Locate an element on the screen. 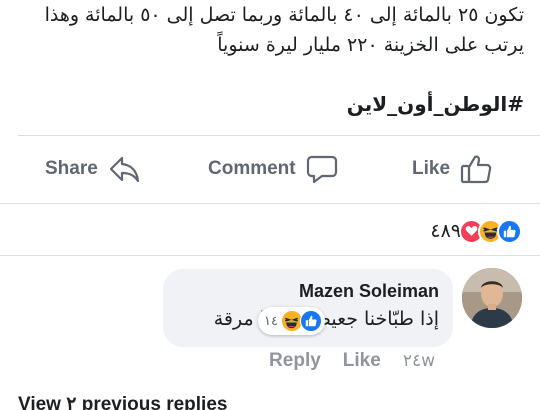 The image size is (540, 410). share-icon is located at coordinates (124, 169).